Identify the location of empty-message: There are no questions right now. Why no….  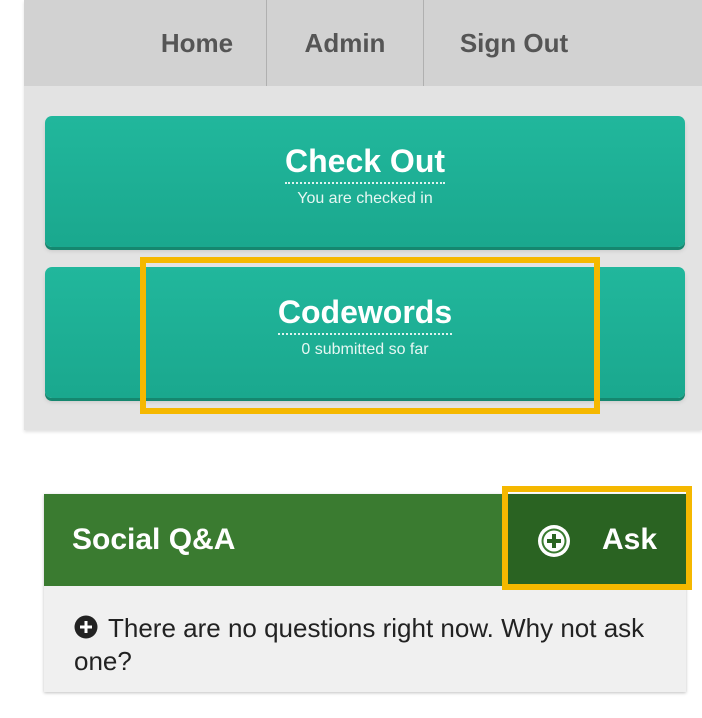
(359, 644).